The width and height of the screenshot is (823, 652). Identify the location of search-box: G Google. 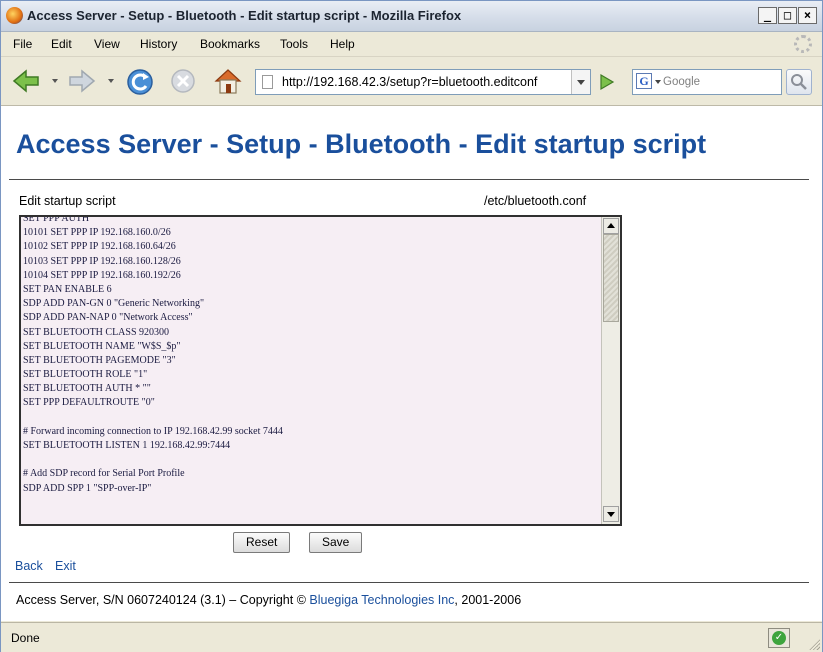
(707, 82).